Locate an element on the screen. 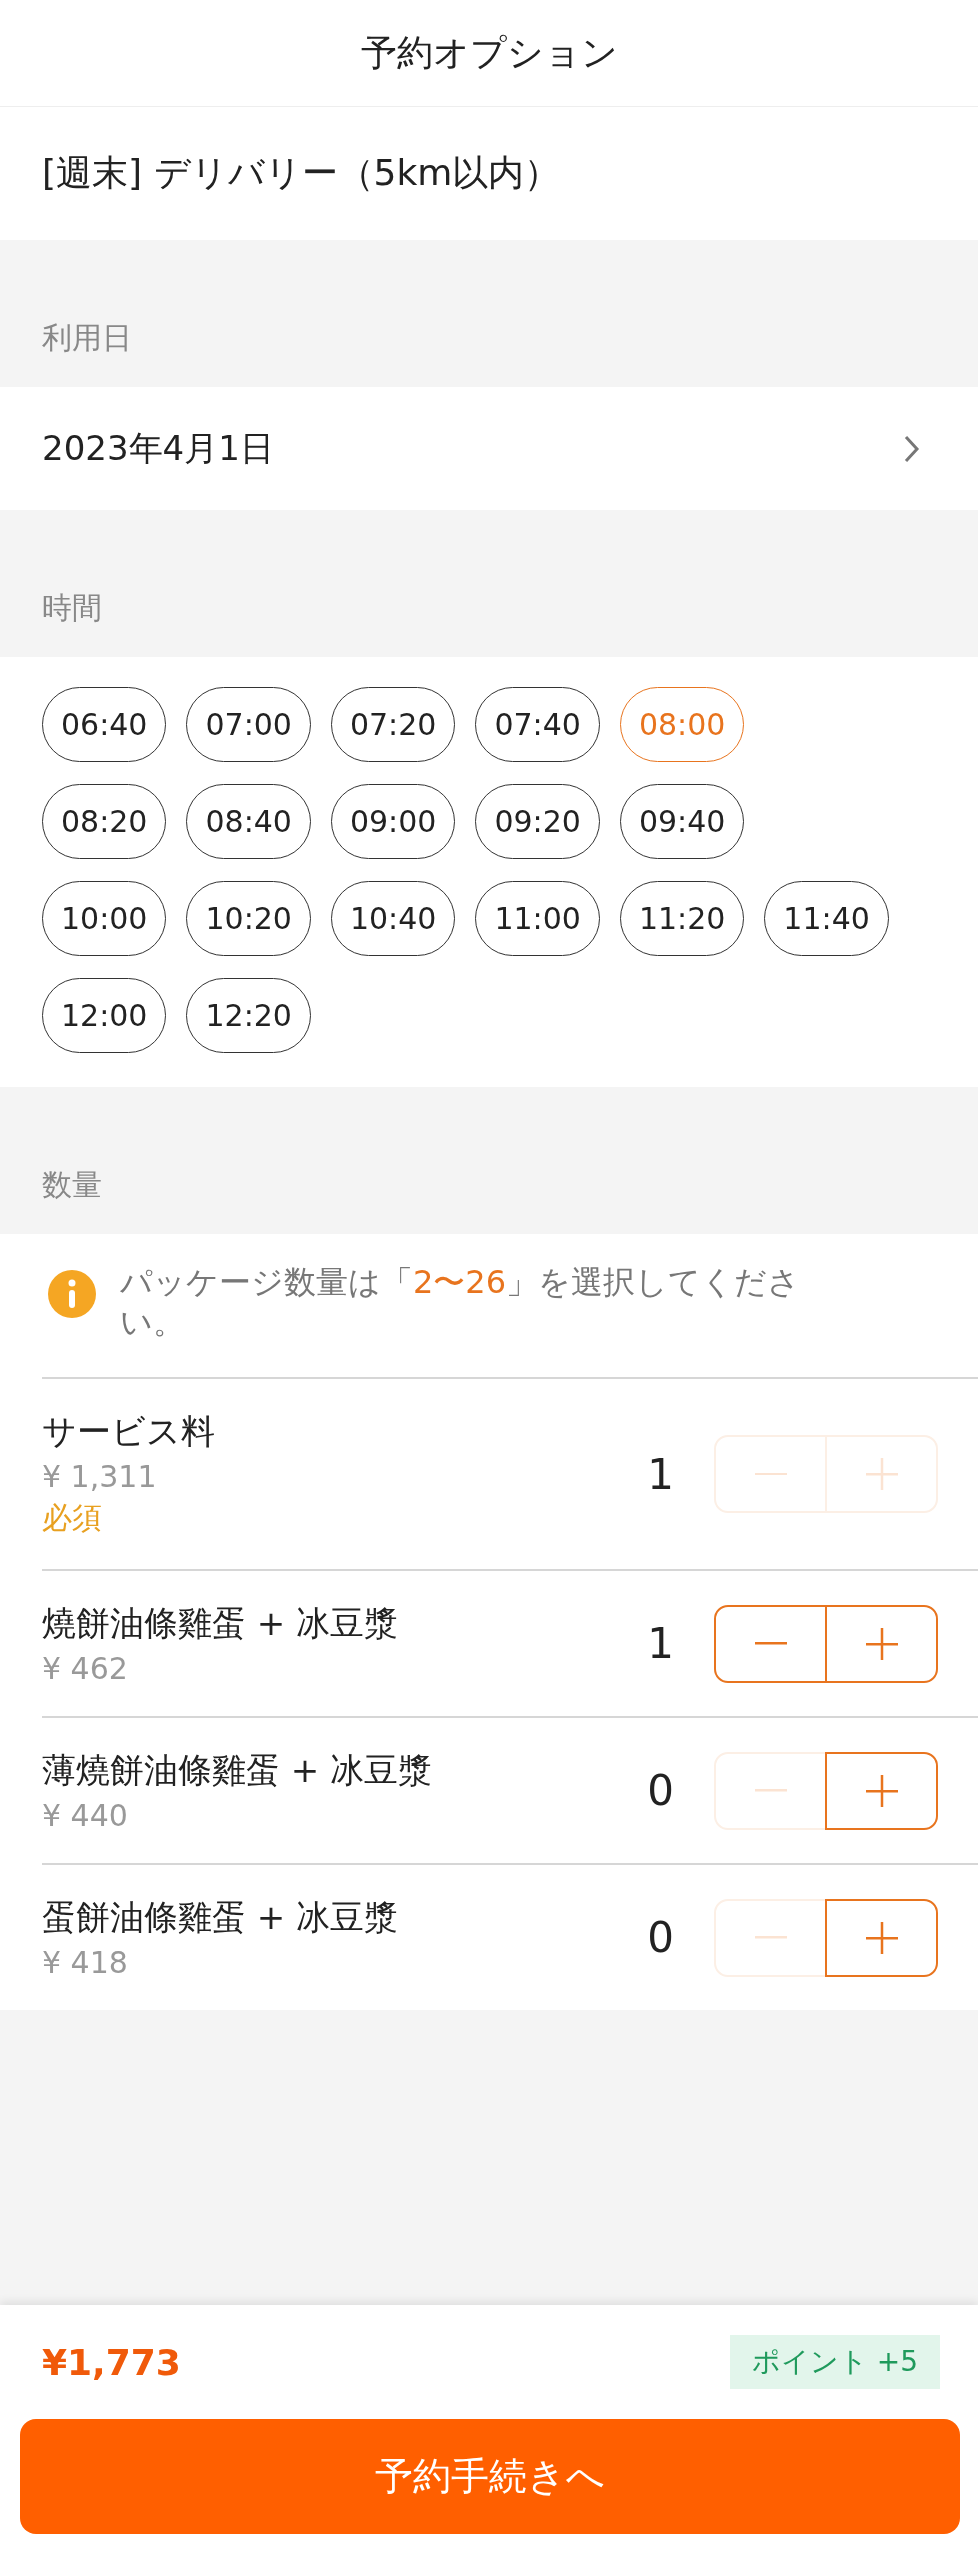 Image resolution: width=978 pixels, height=2560 pixels. item-name: 薄燒餅油條雞蛋 + 冰豆漿 is located at coordinates (238, 1770).